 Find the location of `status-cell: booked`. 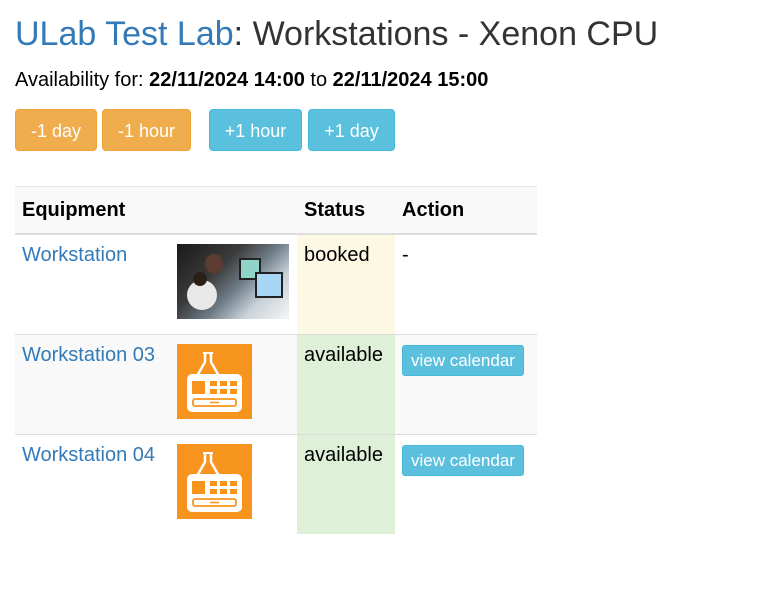

status-cell: booked is located at coordinates (346, 284).